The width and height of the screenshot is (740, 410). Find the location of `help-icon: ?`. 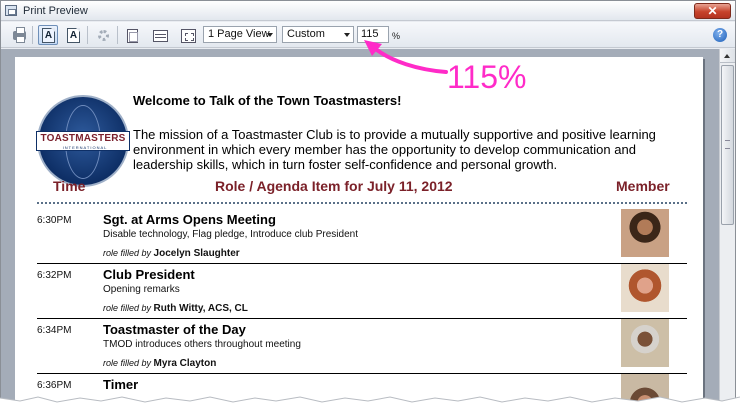

help-icon: ? is located at coordinates (720, 35).